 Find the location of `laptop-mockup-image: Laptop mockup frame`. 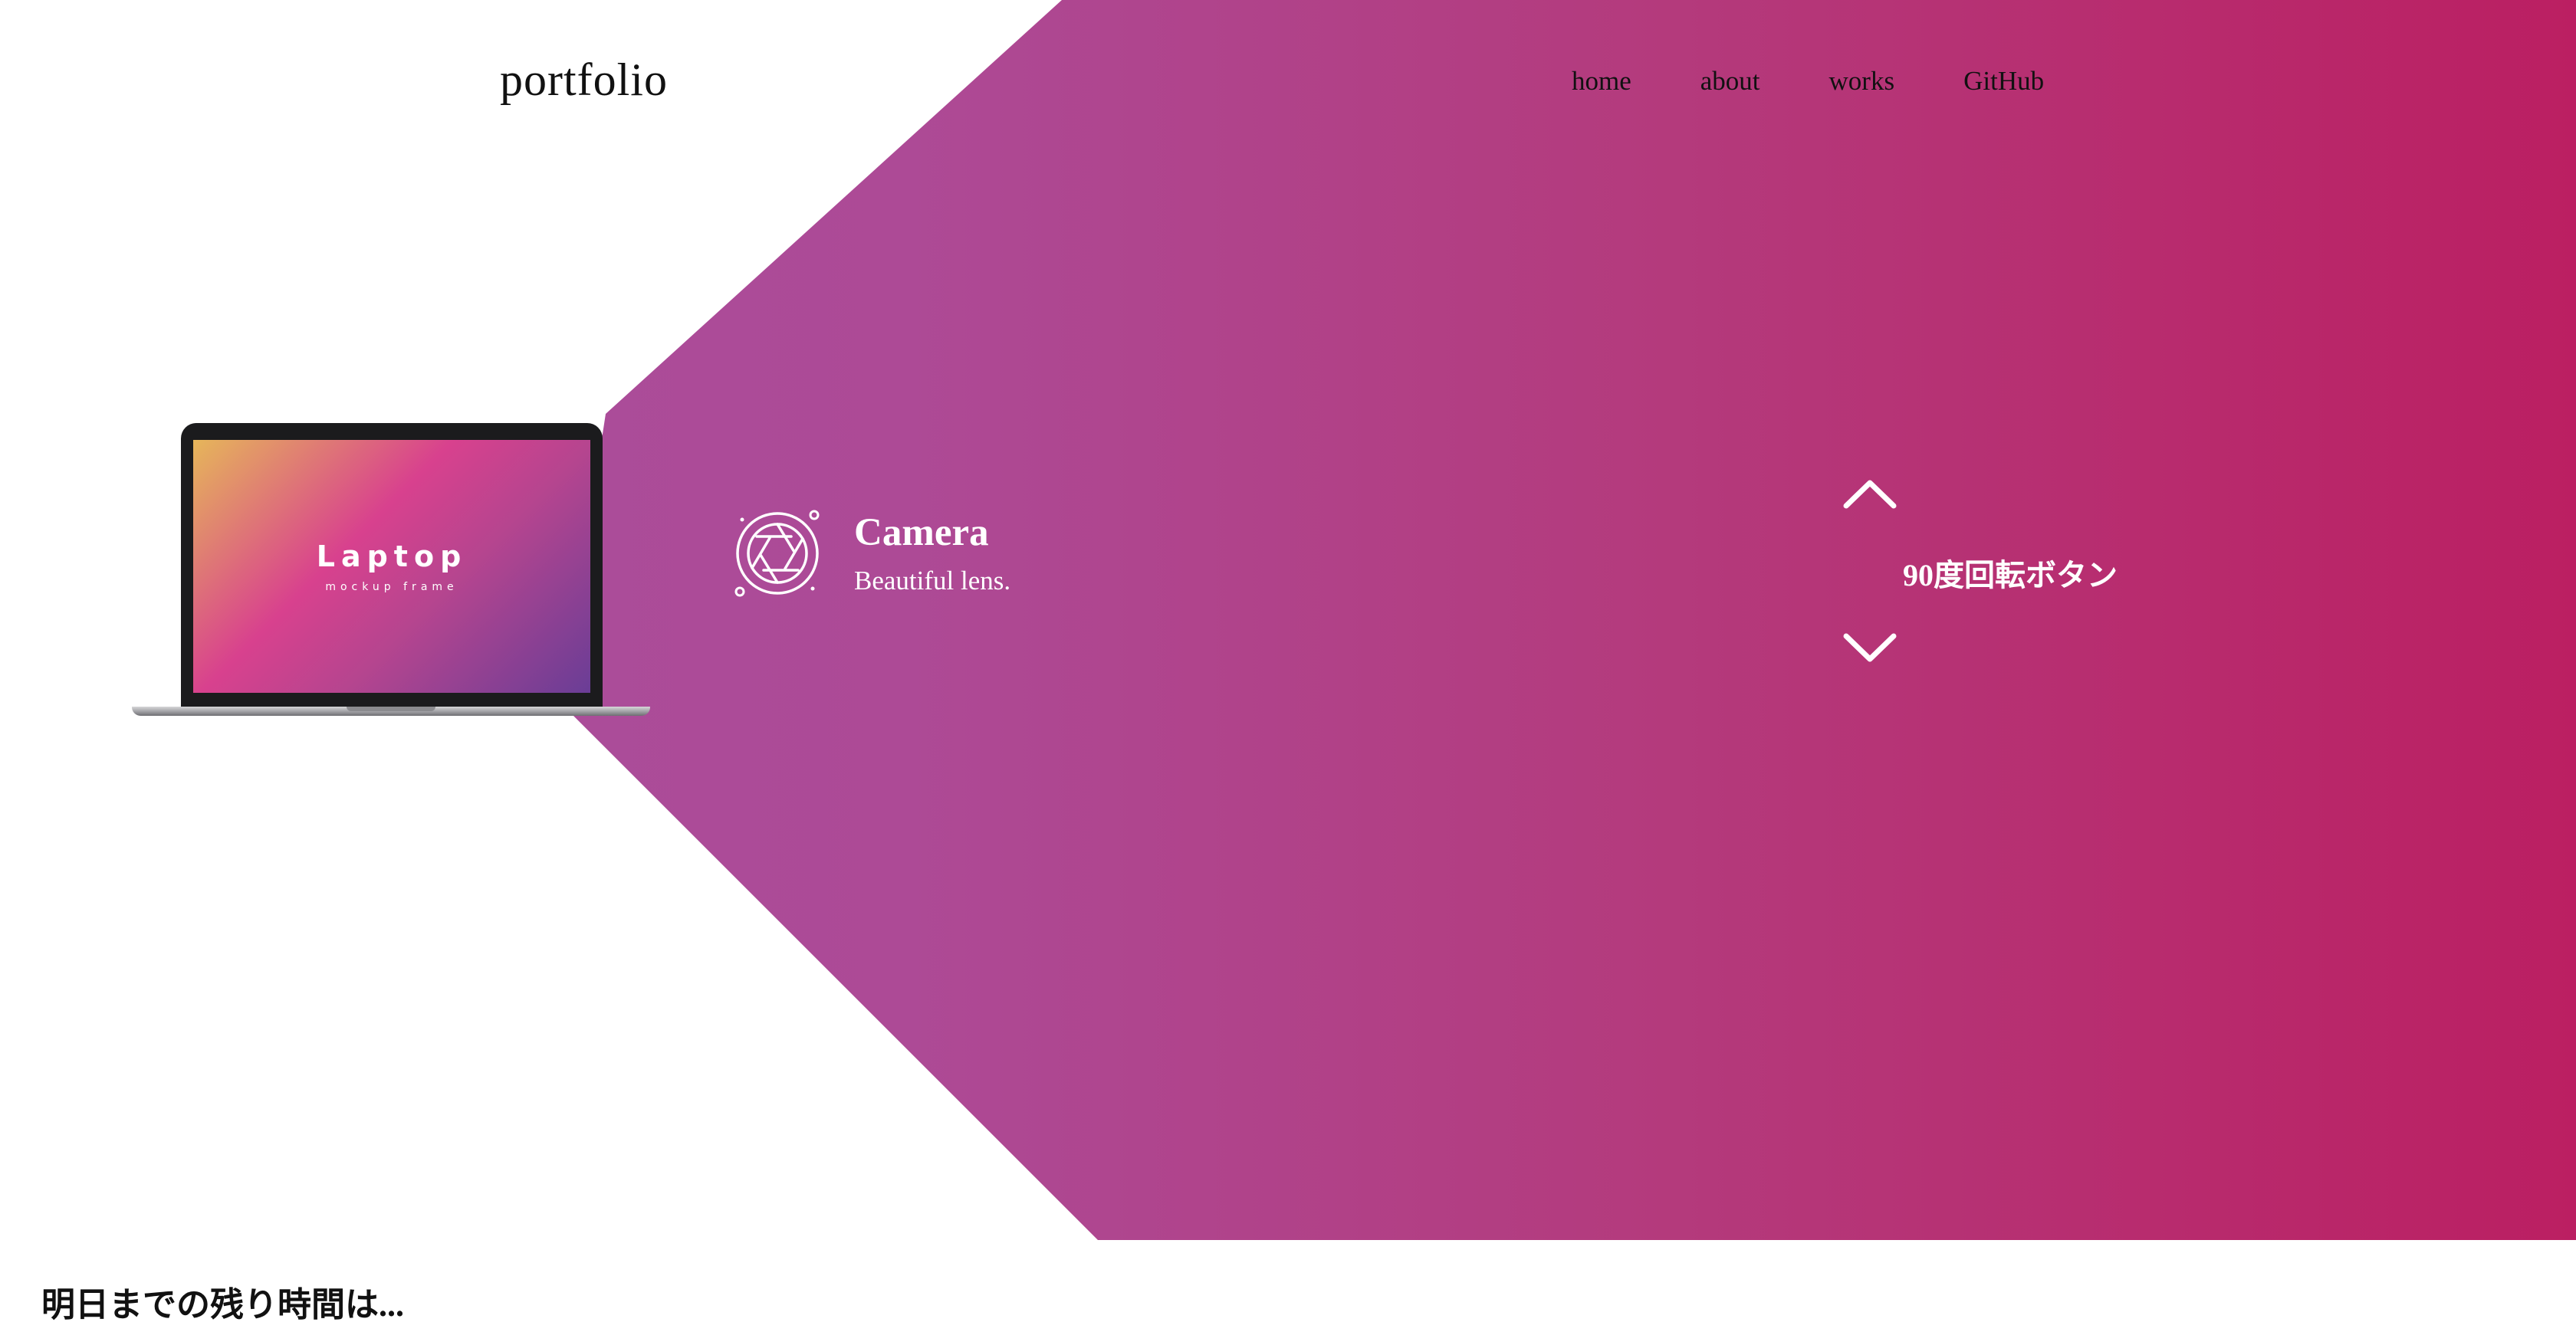

laptop-mockup-image: Laptop mockup frame is located at coordinates (391, 572).